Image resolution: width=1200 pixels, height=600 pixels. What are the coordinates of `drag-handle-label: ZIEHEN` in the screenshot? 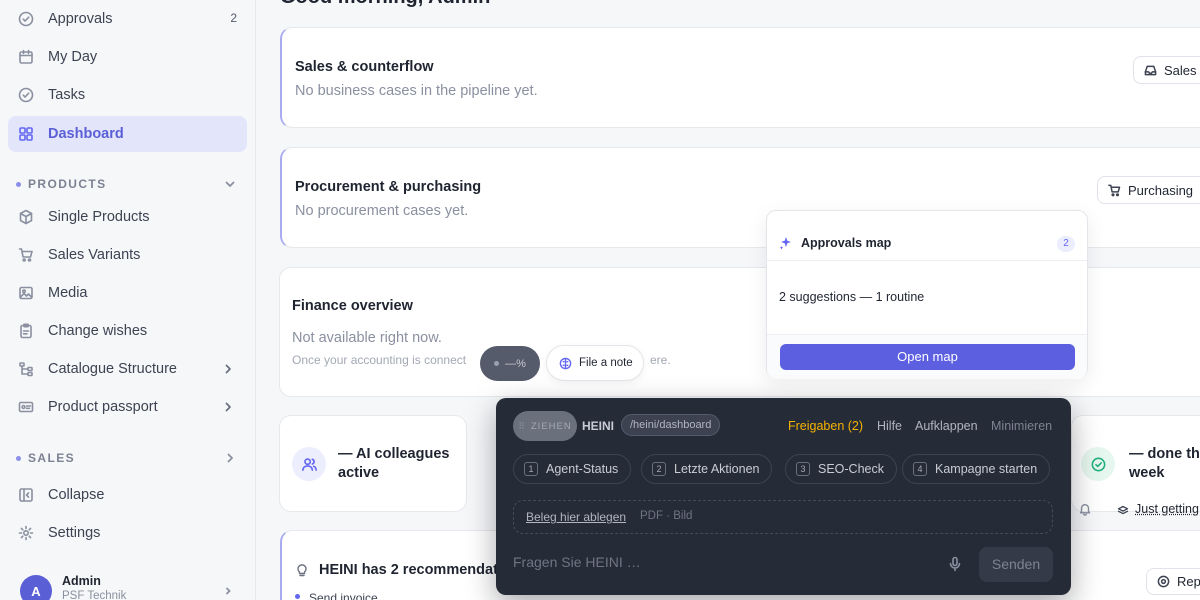 It's located at (551, 426).